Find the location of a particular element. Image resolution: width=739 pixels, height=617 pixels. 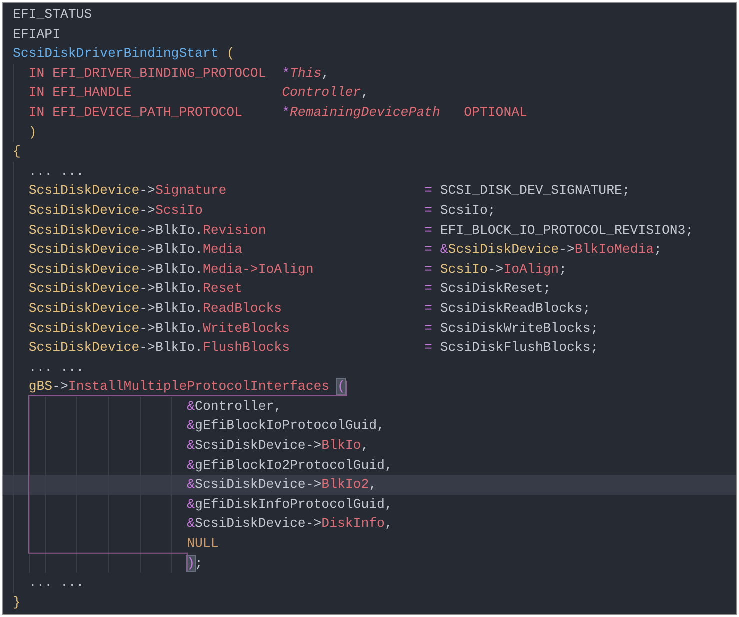

code-line: ScsiDiskDevice->ScsiIo = ScsiIo; is located at coordinates (369, 210).